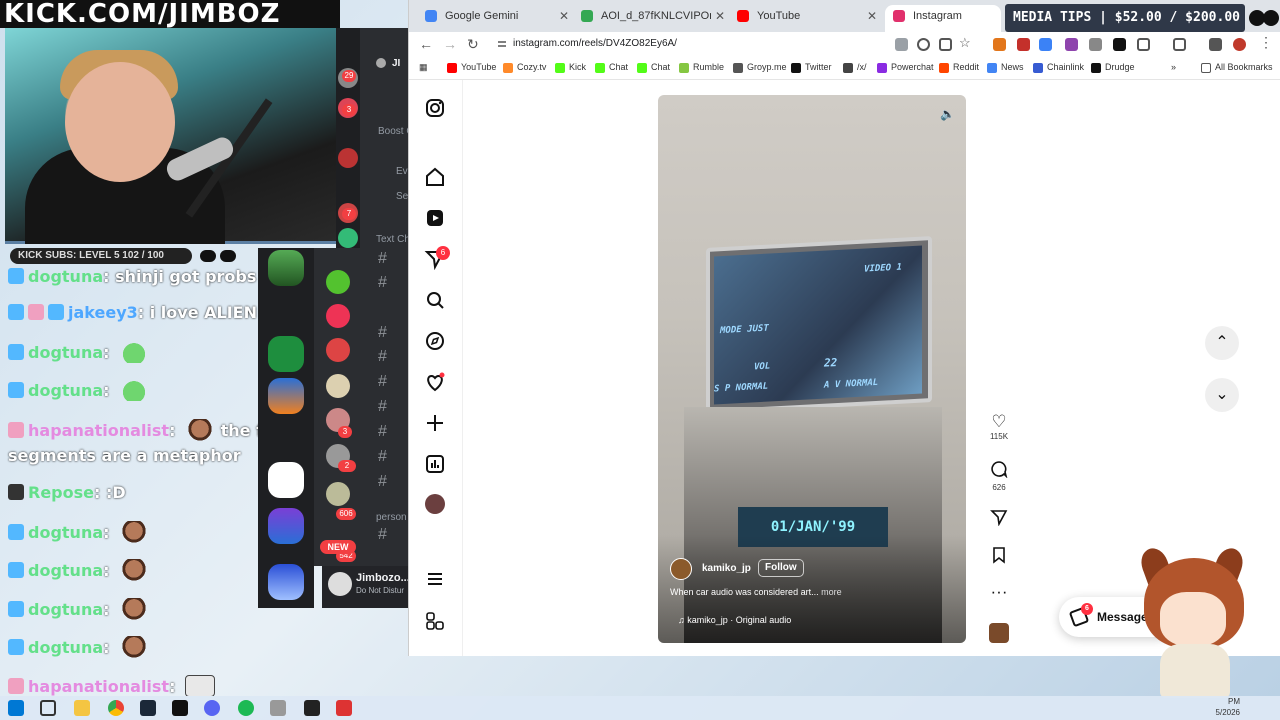 The height and width of the screenshot is (720, 1280). I want to click on steam-icon, so click(148, 708).